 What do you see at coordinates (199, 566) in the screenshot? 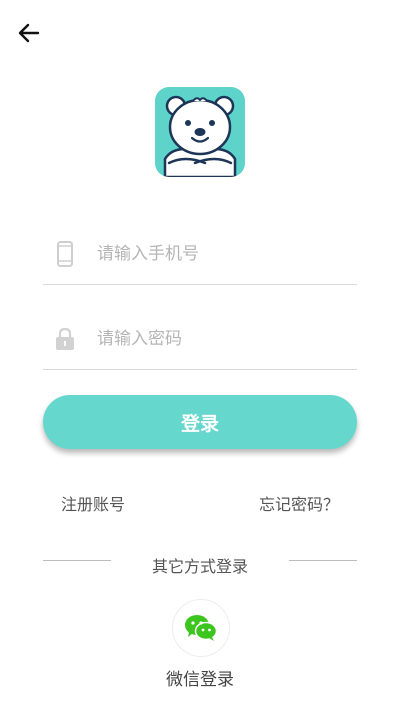
I see `other-login-title: 其它方式登录` at bounding box center [199, 566].